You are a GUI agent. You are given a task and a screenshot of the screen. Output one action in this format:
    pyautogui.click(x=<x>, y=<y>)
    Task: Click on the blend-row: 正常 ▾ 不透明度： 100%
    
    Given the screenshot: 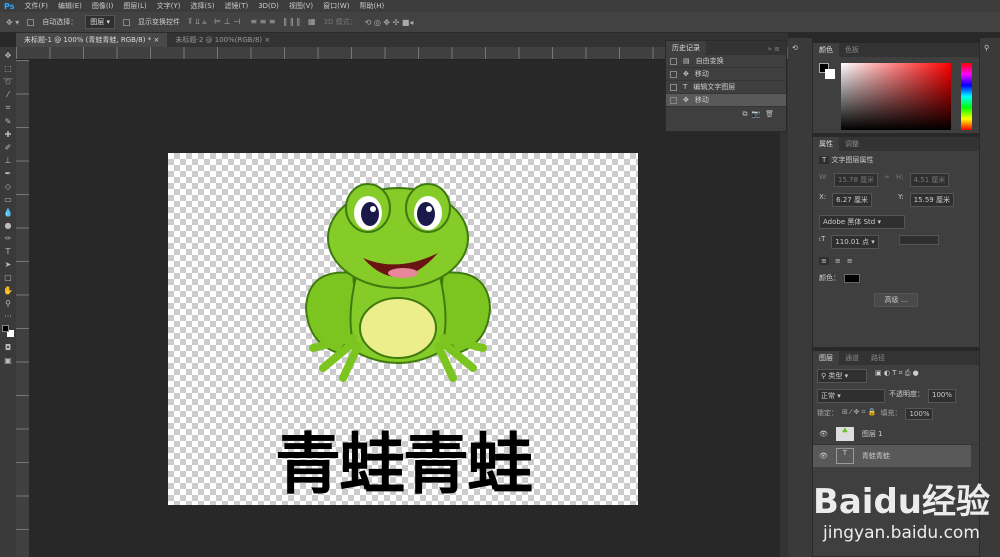 What is the action you would take?
    pyautogui.click(x=896, y=396)
    